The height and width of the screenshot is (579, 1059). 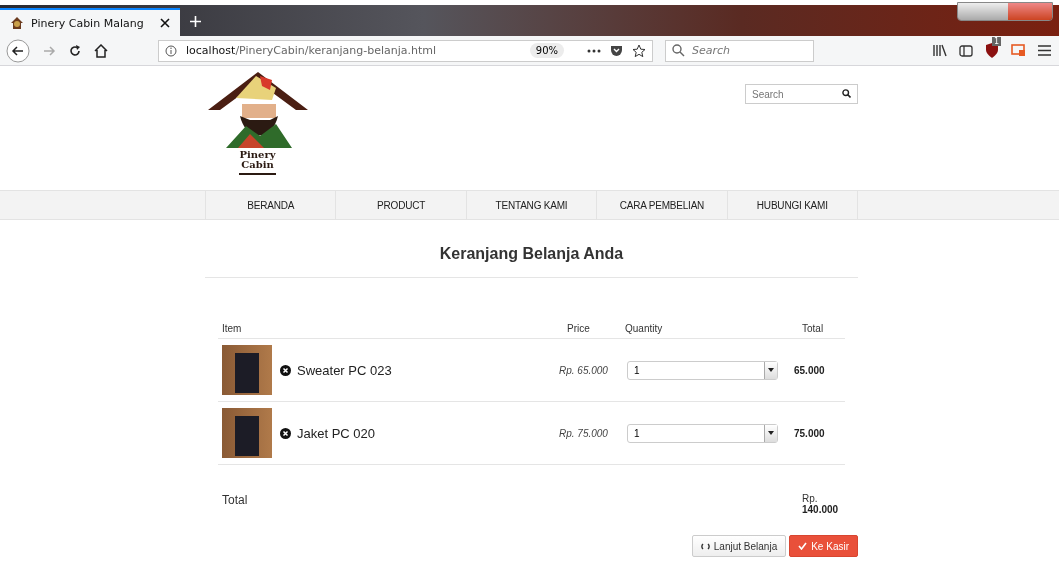 What do you see at coordinates (171, 50) in the screenshot?
I see `info-icon` at bounding box center [171, 50].